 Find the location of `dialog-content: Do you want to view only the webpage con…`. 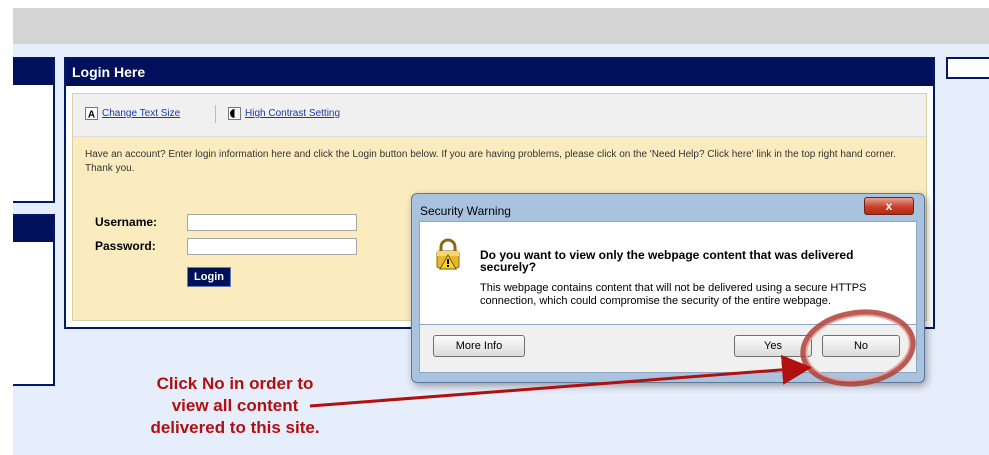

dialog-content: Do you want to view only the webpage con… is located at coordinates (668, 273).